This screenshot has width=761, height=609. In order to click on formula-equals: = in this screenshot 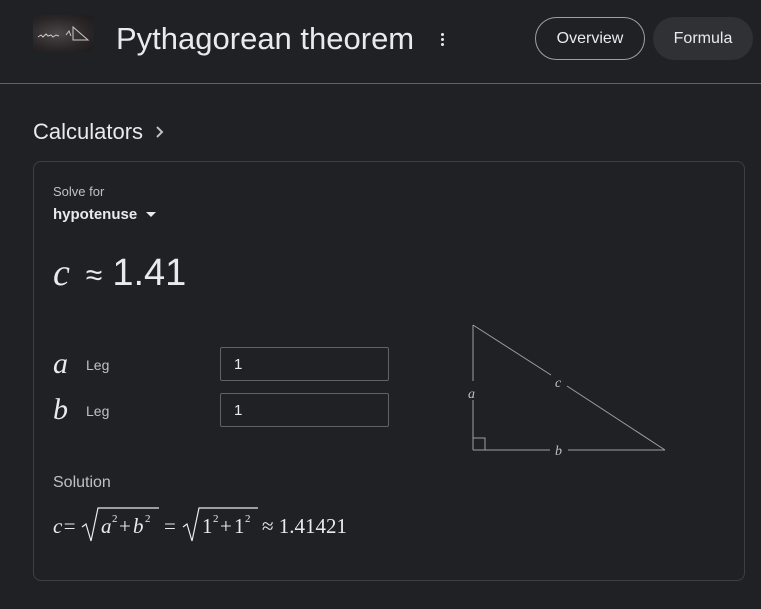, I will do `click(170, 526)`.